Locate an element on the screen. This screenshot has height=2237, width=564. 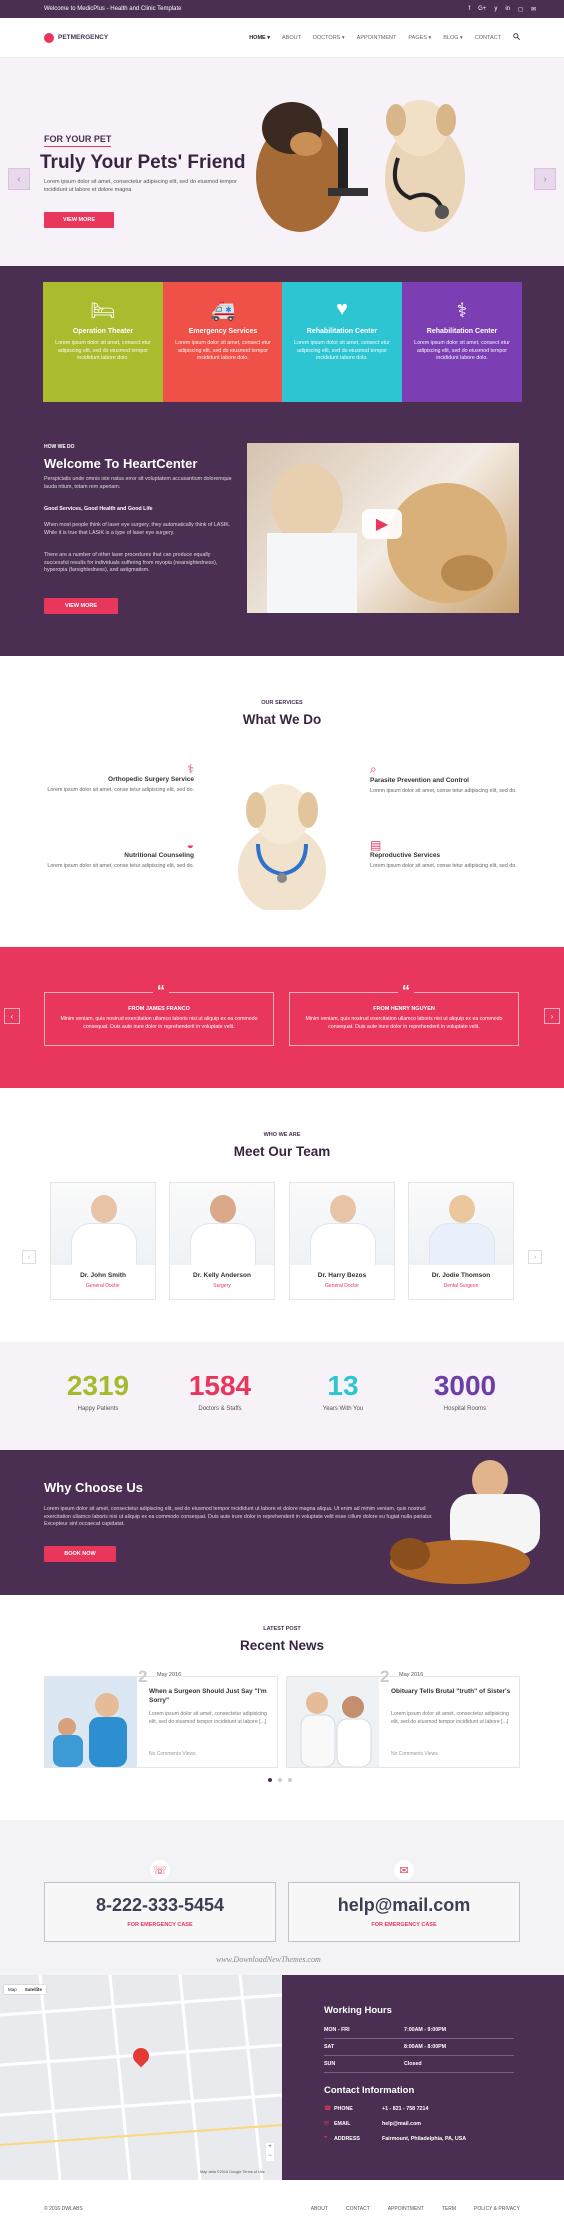
nav-item-doctors: DOCTORS ▾ is located at coordinates (329, 38).